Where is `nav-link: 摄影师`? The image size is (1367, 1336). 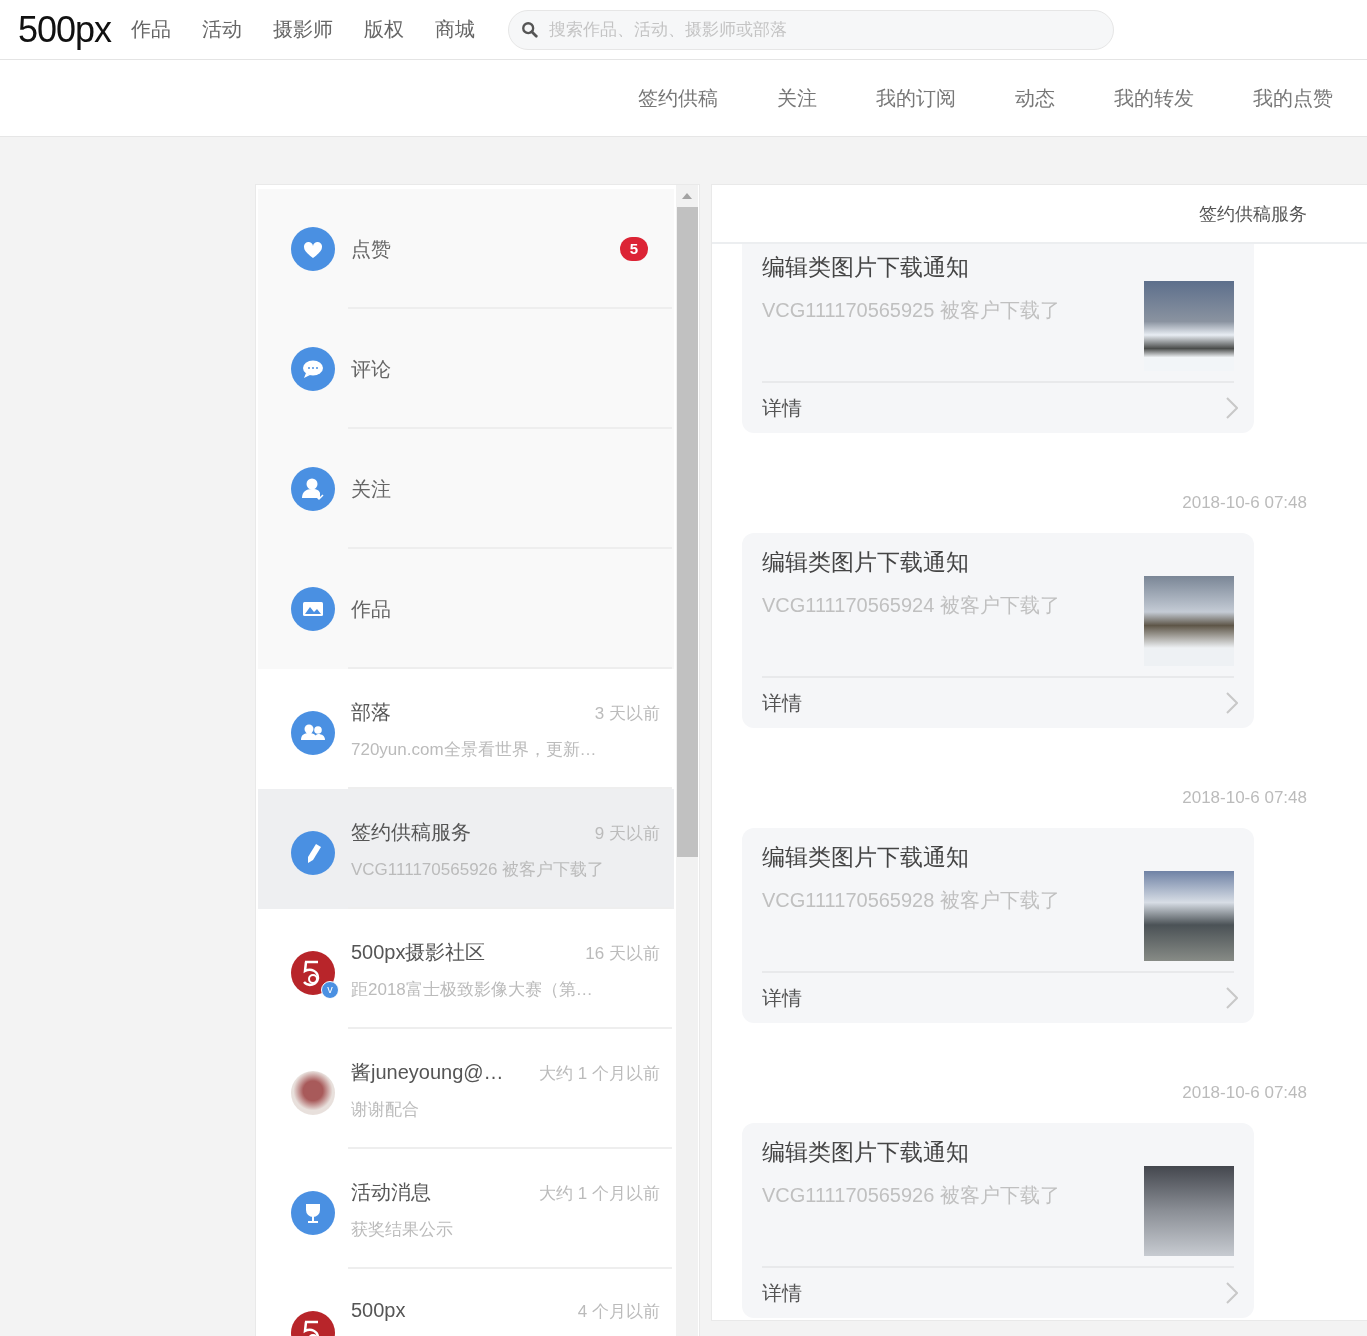
nav-link: 摄影师 is located at coordinates (303, 29).